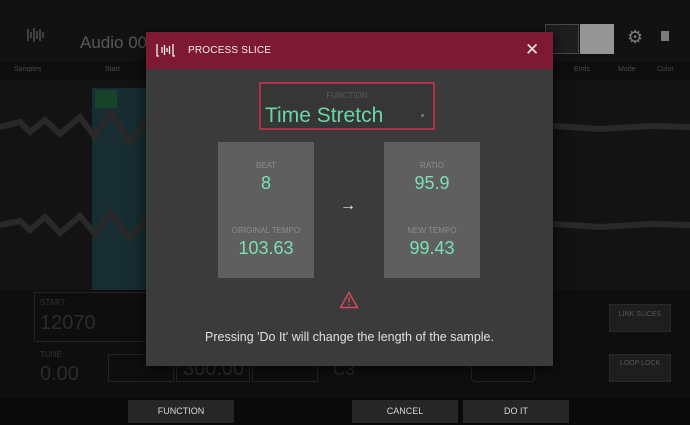 This screenshot has height=425, width=690. I want to click on original-tempo-label: ORIGINAL TEMPO, so click(266, 230).